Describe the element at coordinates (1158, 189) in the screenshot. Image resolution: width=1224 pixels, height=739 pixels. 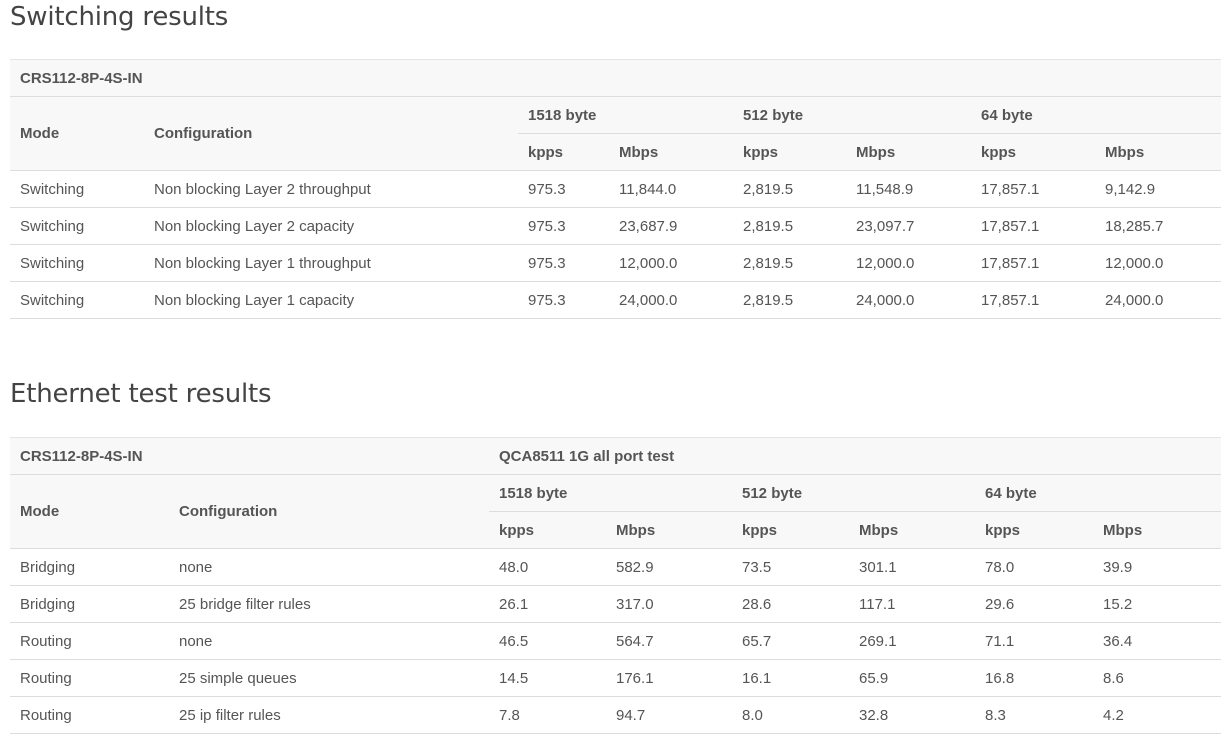
I see `value-cell: 9,142.9` at that location.